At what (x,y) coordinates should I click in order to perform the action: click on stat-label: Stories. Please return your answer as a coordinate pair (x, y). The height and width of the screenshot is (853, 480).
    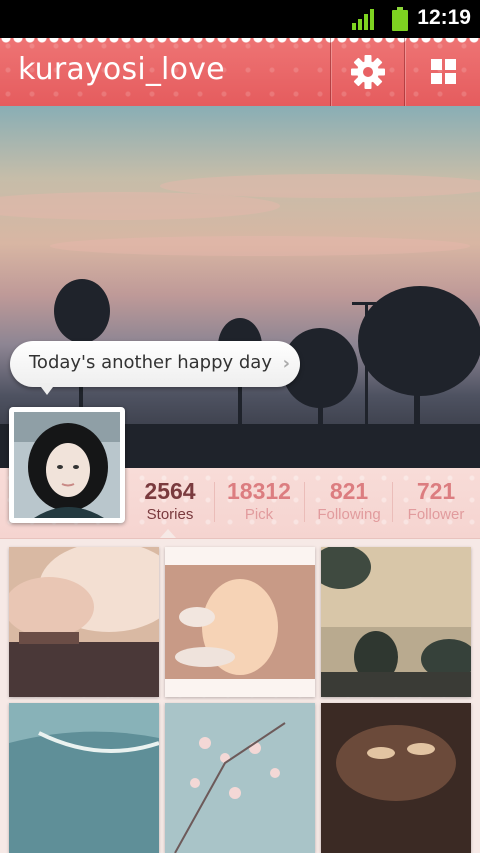
    Looking at the image, I should click on (170, 514).